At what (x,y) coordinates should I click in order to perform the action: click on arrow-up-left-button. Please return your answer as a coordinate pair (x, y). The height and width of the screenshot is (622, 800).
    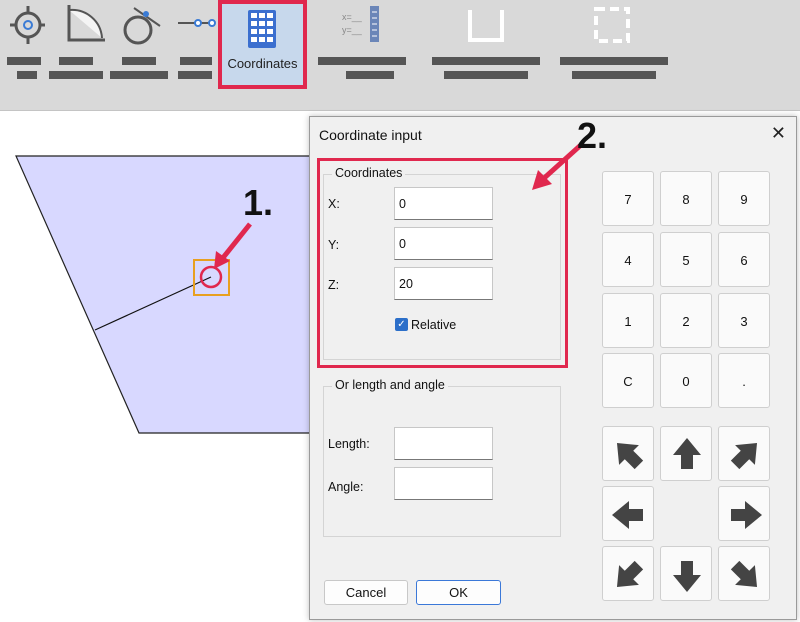
    Looking at the image, I should click on (628, 453).